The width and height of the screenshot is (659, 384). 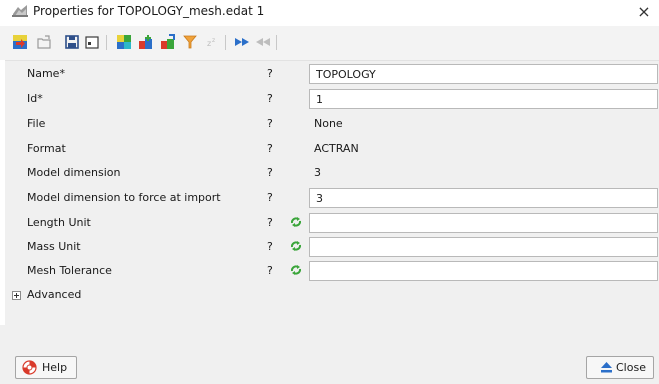 I want to click on mesh-tolerance-input, so click(x=483, y=271).